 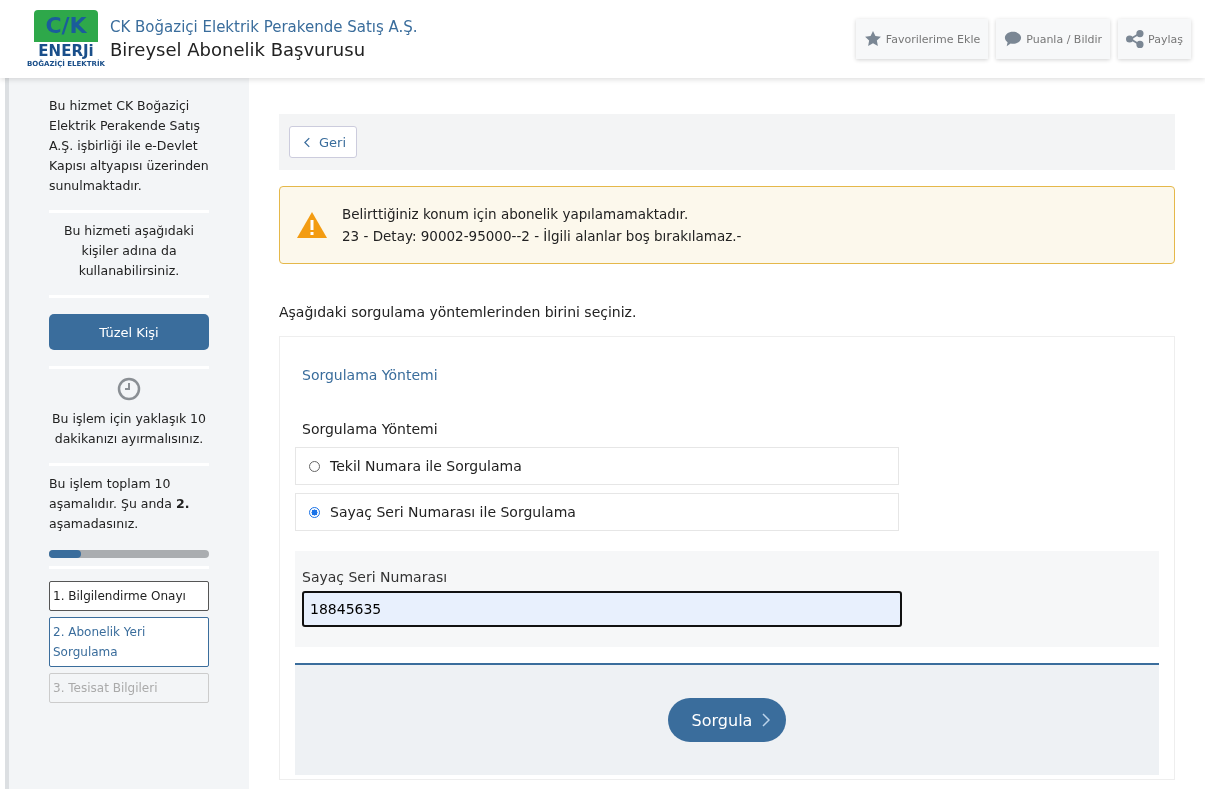 I want to click on chevron-left-icon, so click(x=307, y=142).